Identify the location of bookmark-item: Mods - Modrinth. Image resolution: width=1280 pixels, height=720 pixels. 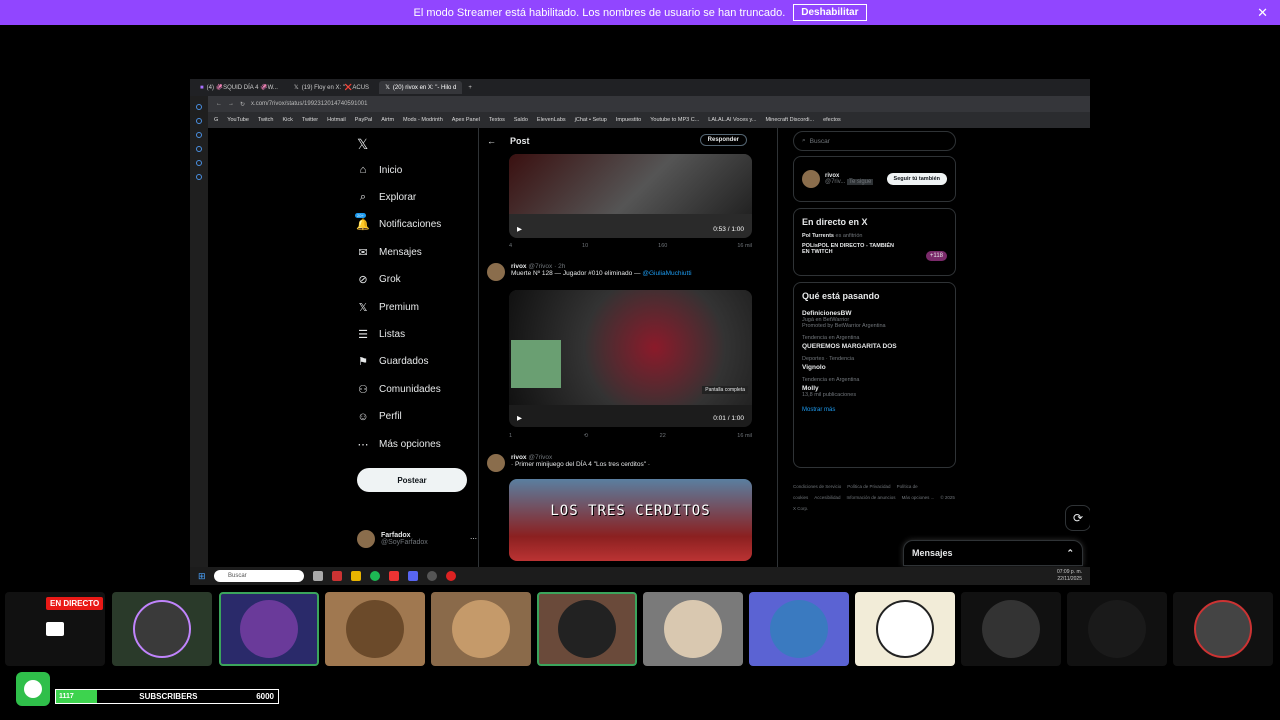
(423, 120).